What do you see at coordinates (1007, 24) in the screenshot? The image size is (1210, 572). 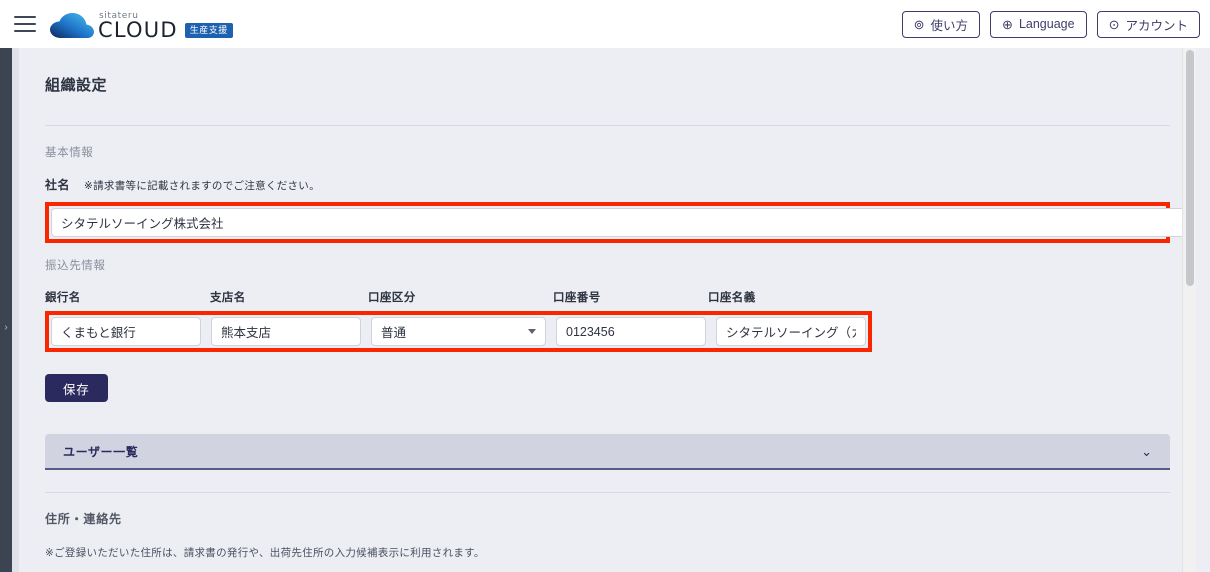 I see `globe-icon: ⊕` at bounding box center [1007, 24].